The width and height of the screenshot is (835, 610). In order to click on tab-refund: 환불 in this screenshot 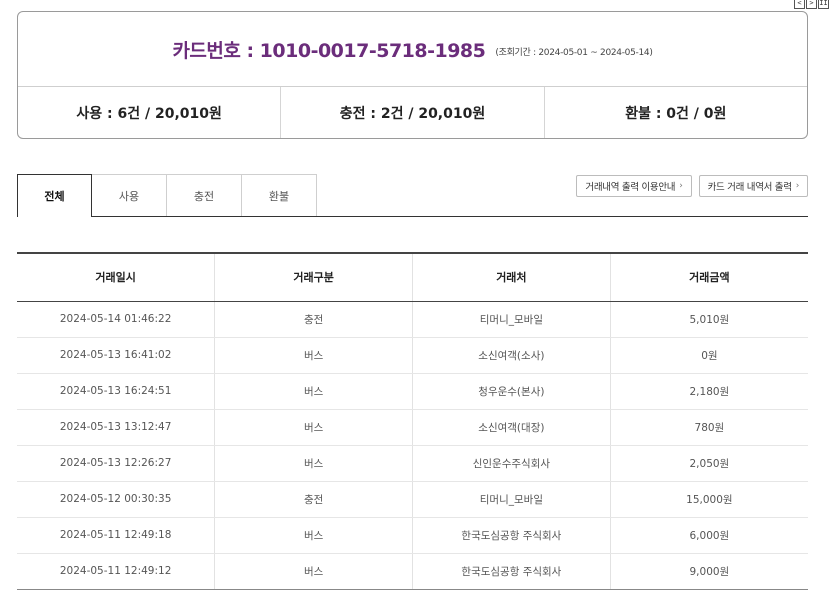, I will do `click(279, 195)`.